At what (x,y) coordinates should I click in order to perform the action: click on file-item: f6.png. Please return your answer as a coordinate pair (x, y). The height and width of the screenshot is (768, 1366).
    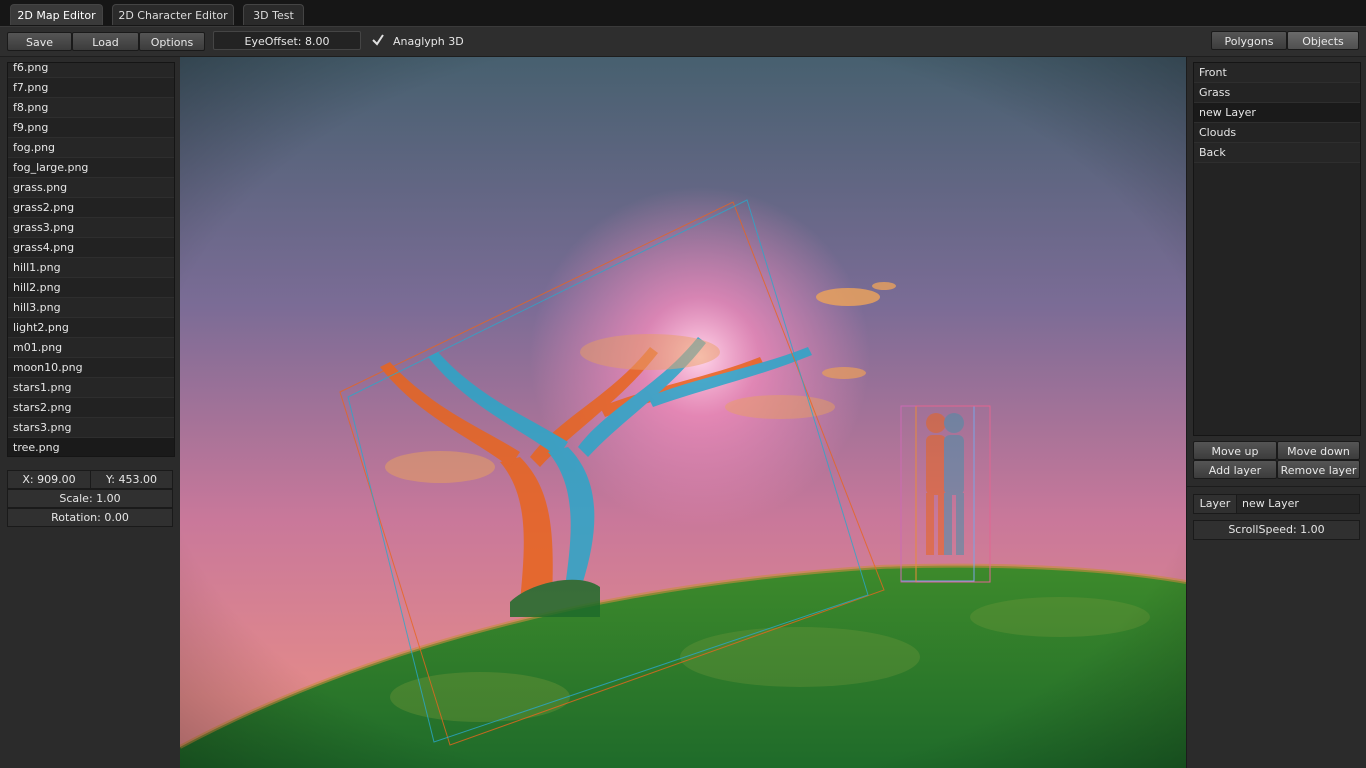
    Looking at the image, I should click on (91, 70).